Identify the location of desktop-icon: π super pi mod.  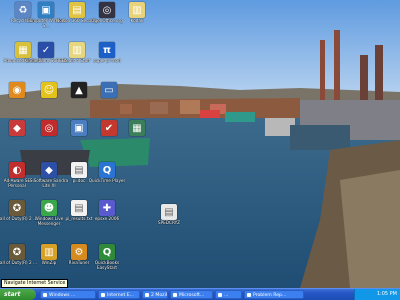
(107, 60).